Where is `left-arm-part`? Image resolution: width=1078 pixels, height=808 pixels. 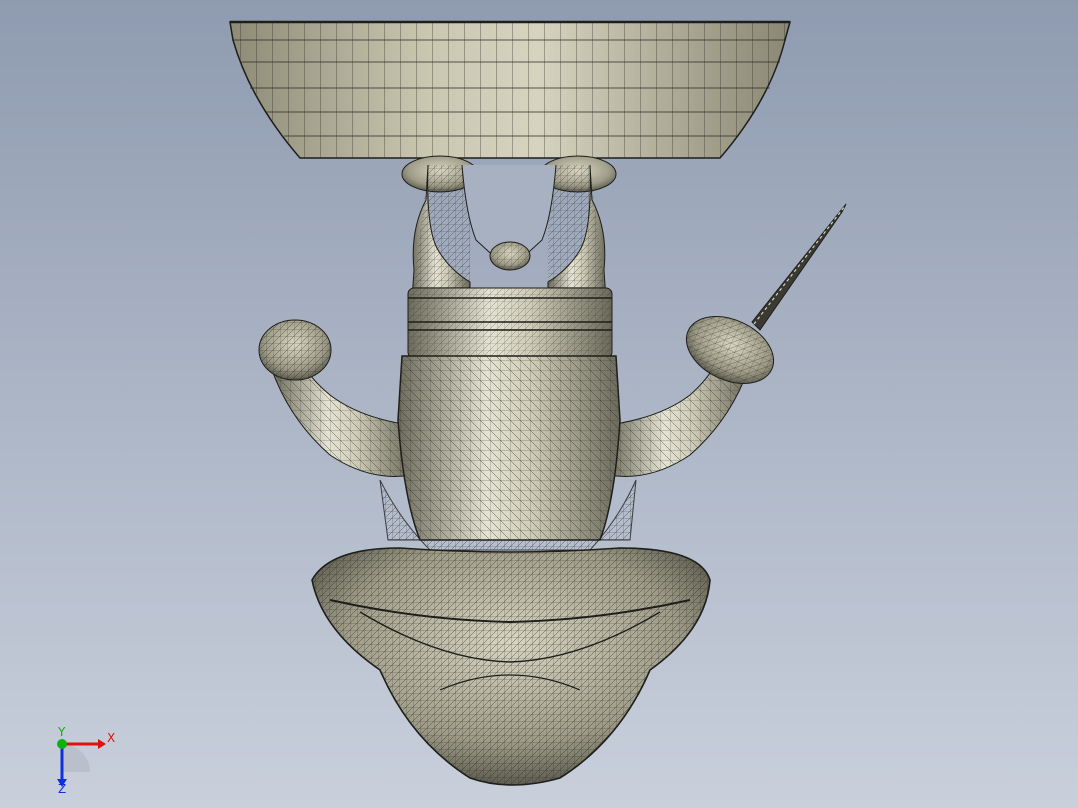 left-arm-part is located at coordinates (335, 398).